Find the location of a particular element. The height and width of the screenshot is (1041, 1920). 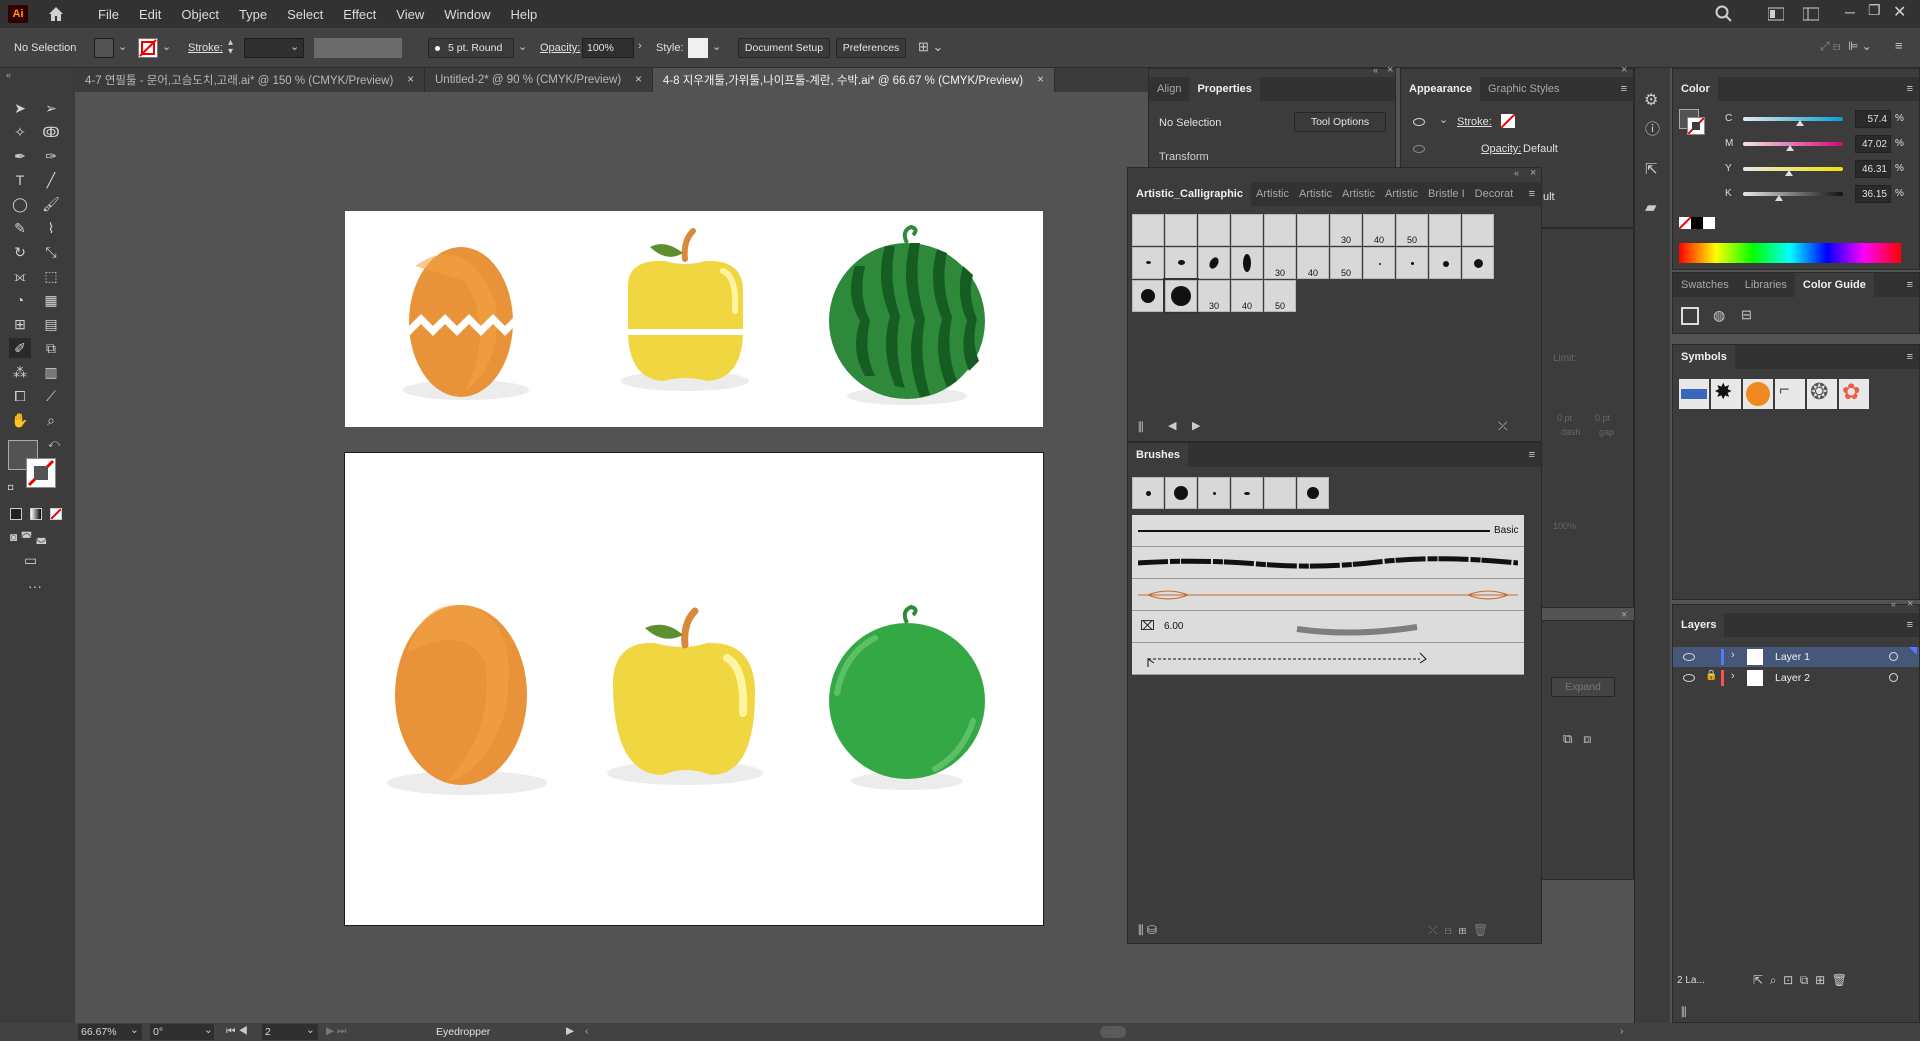

tab-brushes: Brushes is located at coordinates (1158, 455).